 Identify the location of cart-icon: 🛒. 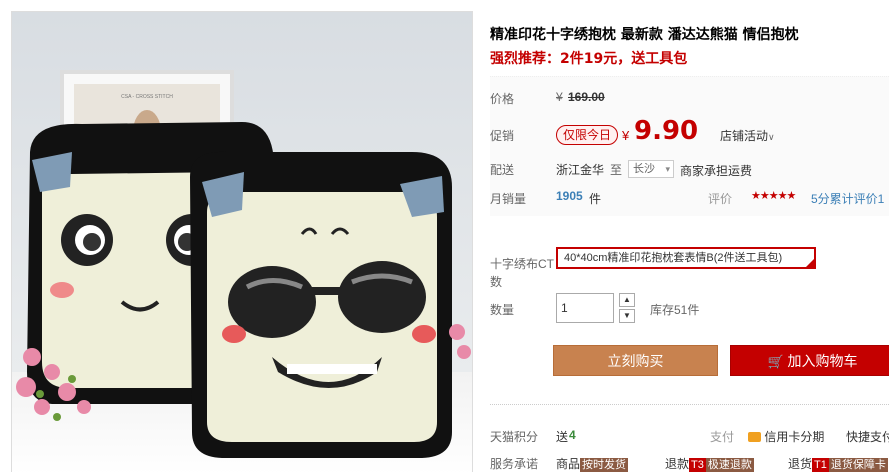
(775, 361).